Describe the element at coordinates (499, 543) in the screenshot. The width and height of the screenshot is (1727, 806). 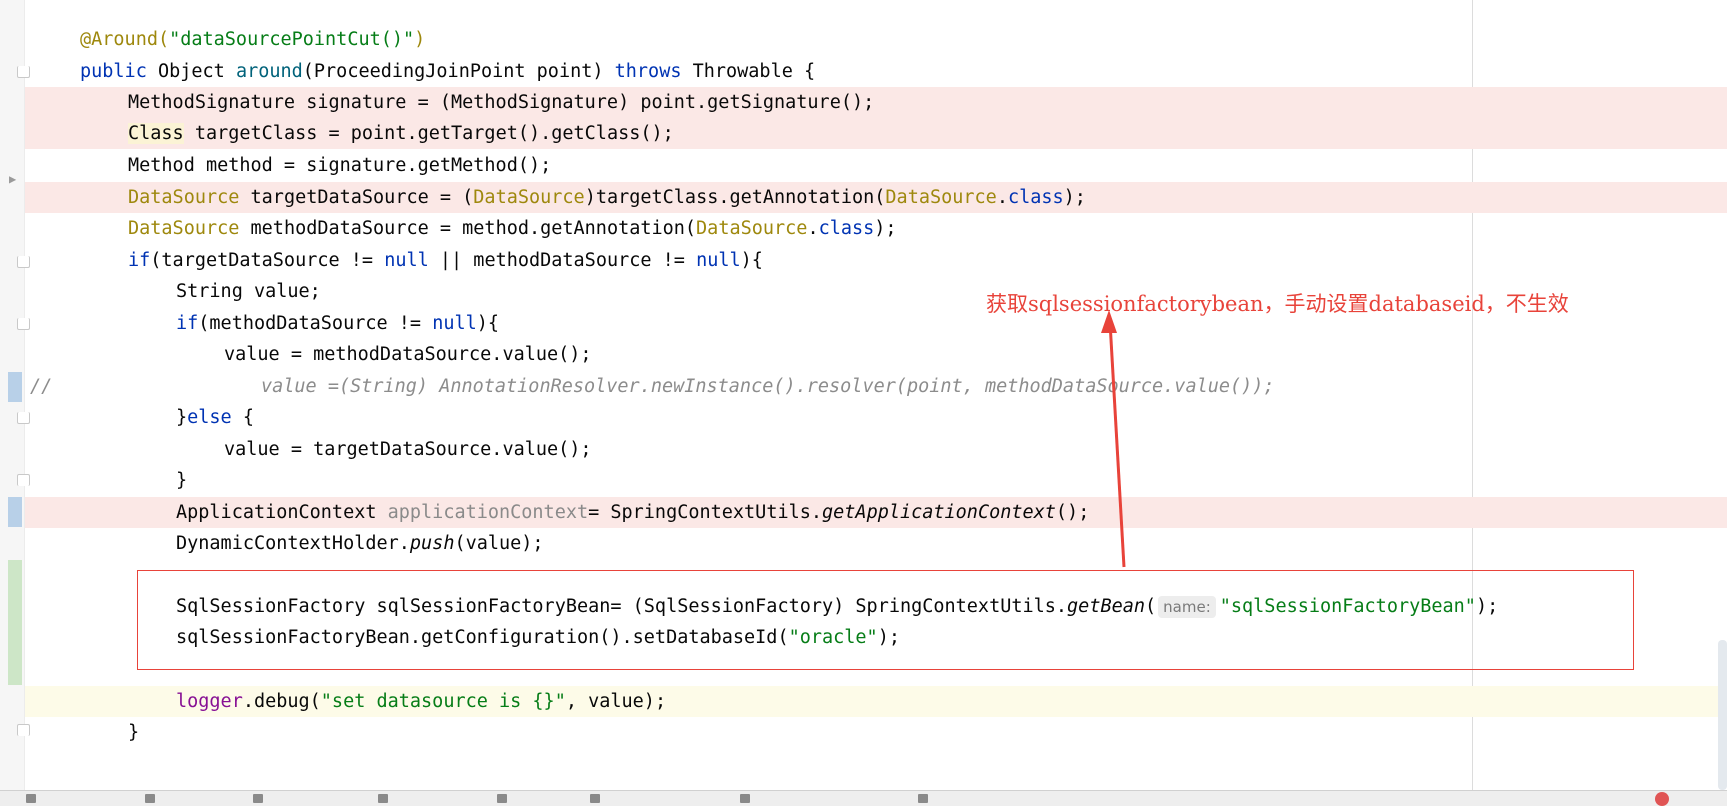
I see `code-text: (value);` at that location.